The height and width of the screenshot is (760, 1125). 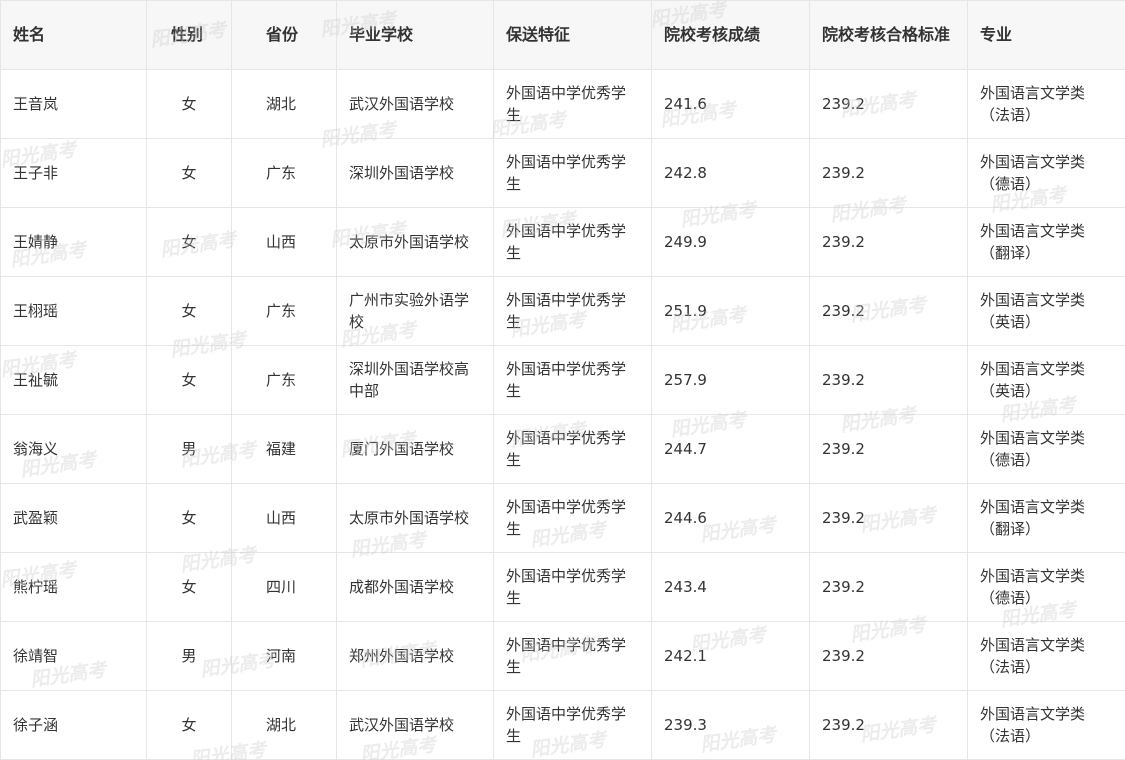 What do you see at coordinates (73, 725) in the screenshot?
I see `cell-name: 徐子涵` at bounding box center [73, 725].